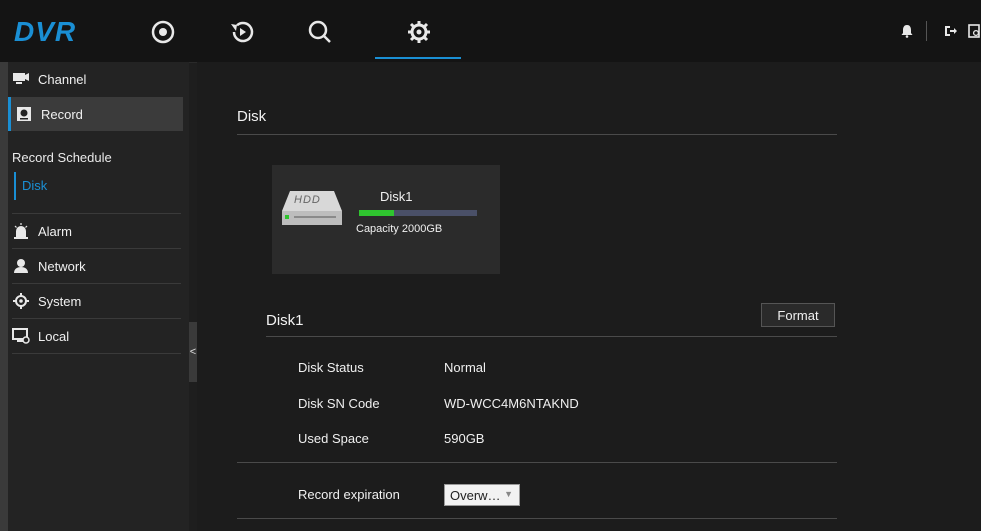  I want to click on sidebar-item-label: Channel, so click(62, 79).